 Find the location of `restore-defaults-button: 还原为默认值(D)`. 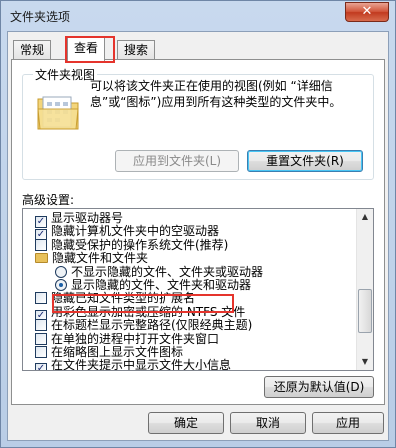

restore-defaults-button: 还原为默认值(D) is located at coordinates (319, 387).